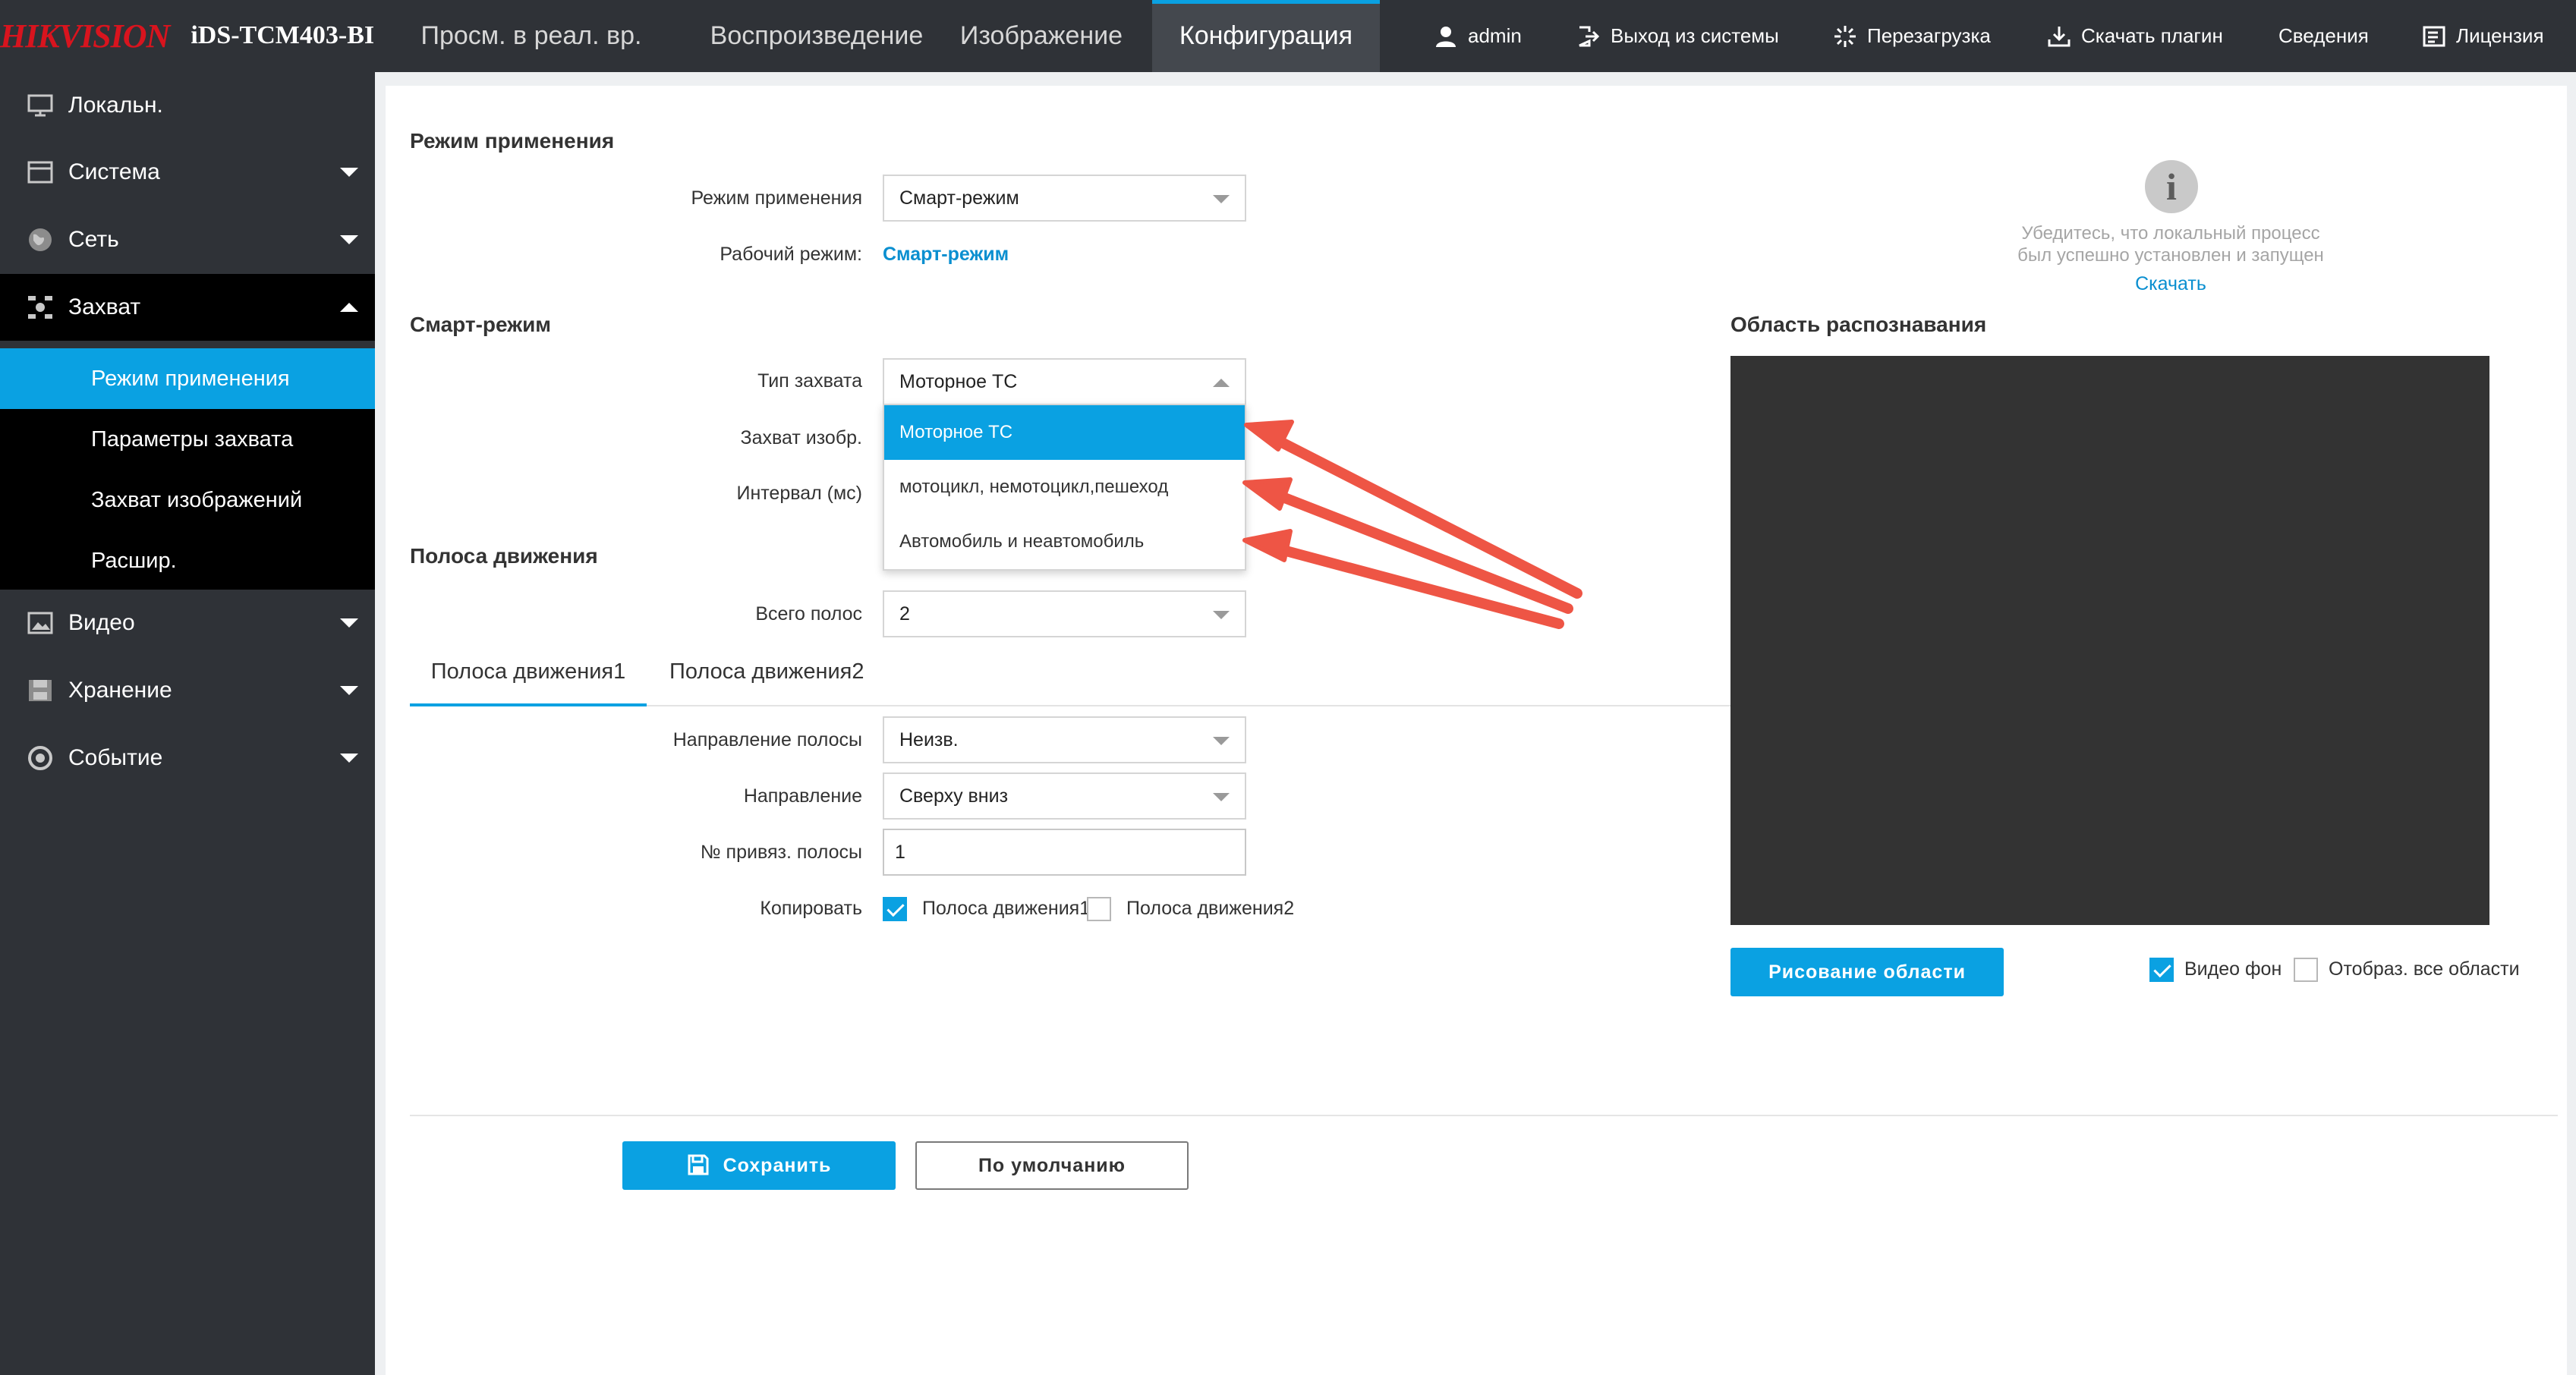 The width and height of the screenshot is (2576, 1375). What do you see at coordinates (187, 378) in the screenshot?
I see `submenu-application-mode: Режим применения` at bounding box center [187, 378].